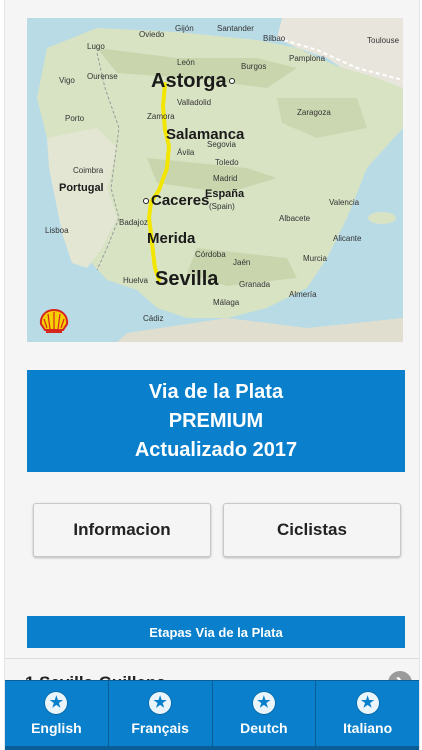 The height and width of the screenshot is (750, 422). I want to click on map-label-badajoz: Badajoz, so click(133, 222).